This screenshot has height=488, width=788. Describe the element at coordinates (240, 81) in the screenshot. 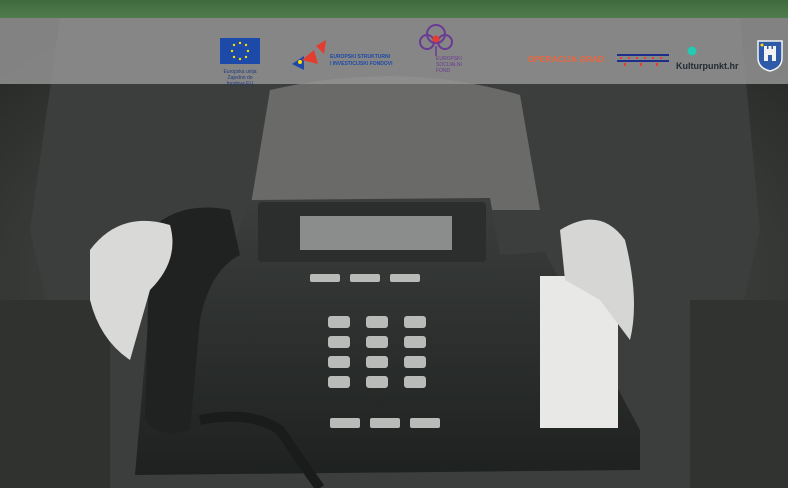

I see `eu-subcaption: Zajedno do fondova EU` at that location.